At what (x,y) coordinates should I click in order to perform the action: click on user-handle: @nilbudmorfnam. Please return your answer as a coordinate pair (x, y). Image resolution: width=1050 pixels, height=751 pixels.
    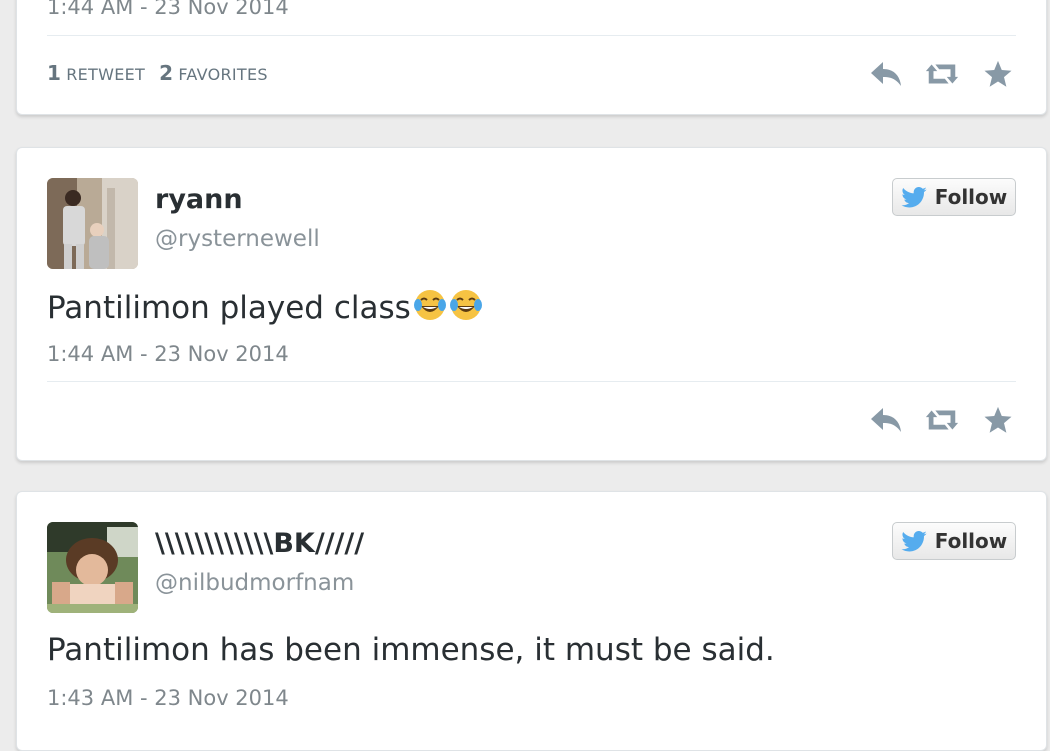
    Looking at the image, I should click on (254, 583).